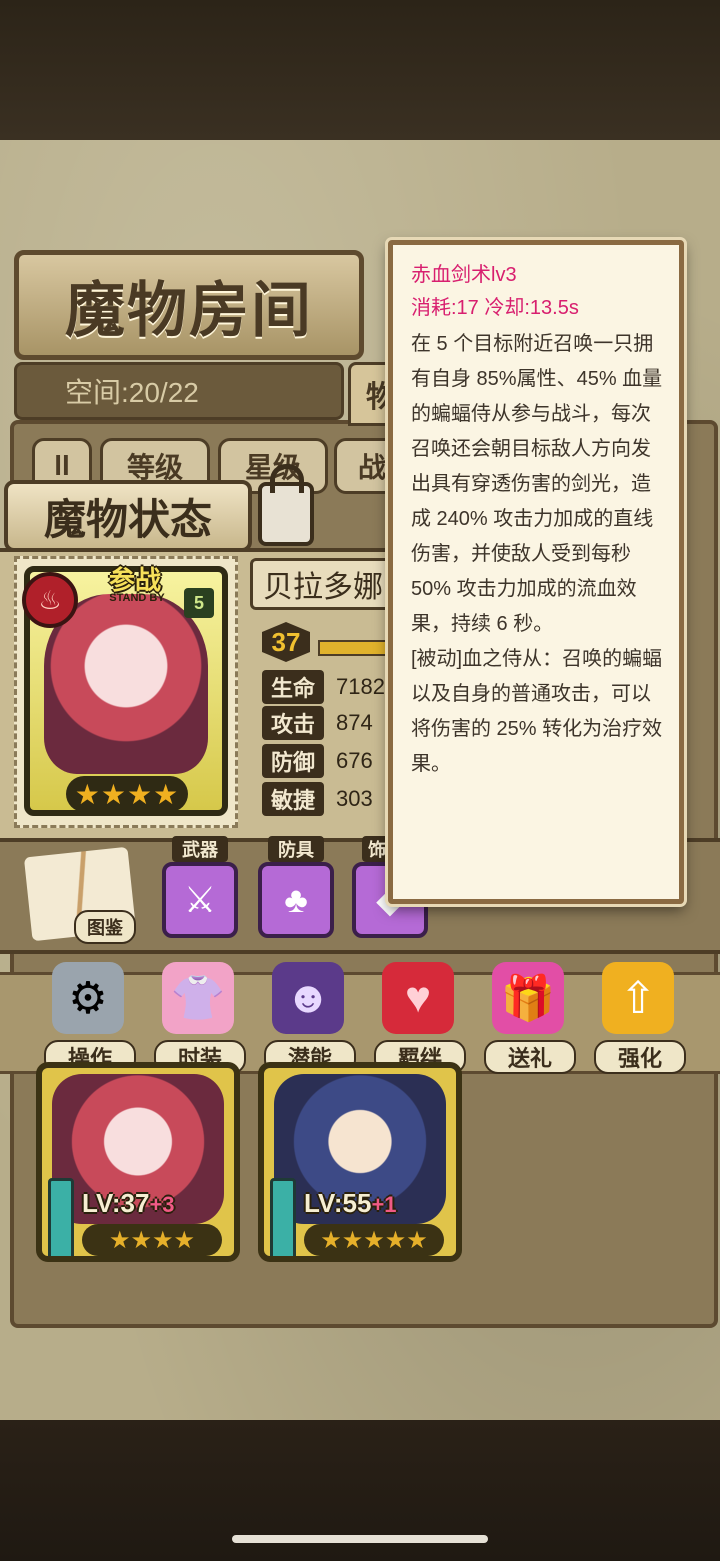 Image resolution: width=720 pixels, height=1561 pixels. I want to click on armor-tag: 防具, so click(296, 849).